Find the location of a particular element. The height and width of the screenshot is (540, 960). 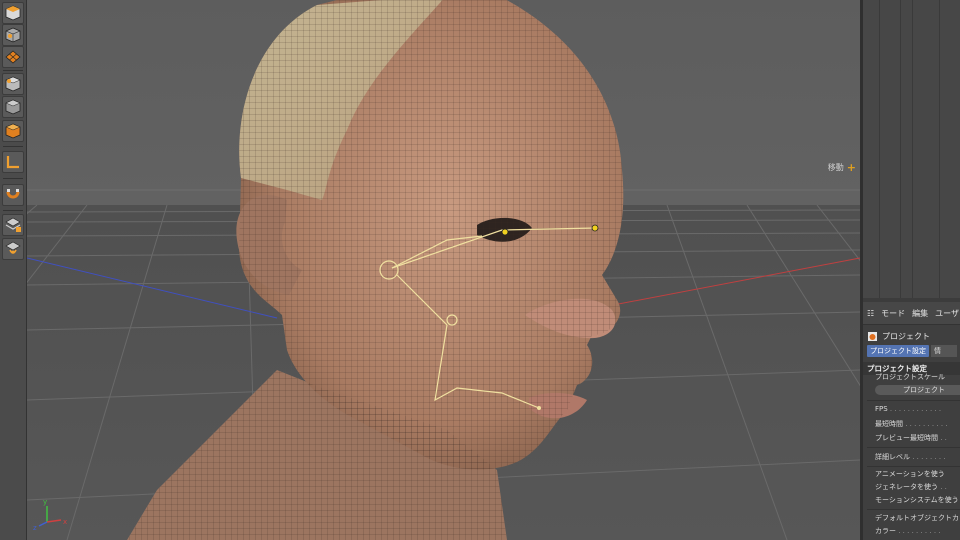

menu-mode: モード is located at coordinates (893, 313).